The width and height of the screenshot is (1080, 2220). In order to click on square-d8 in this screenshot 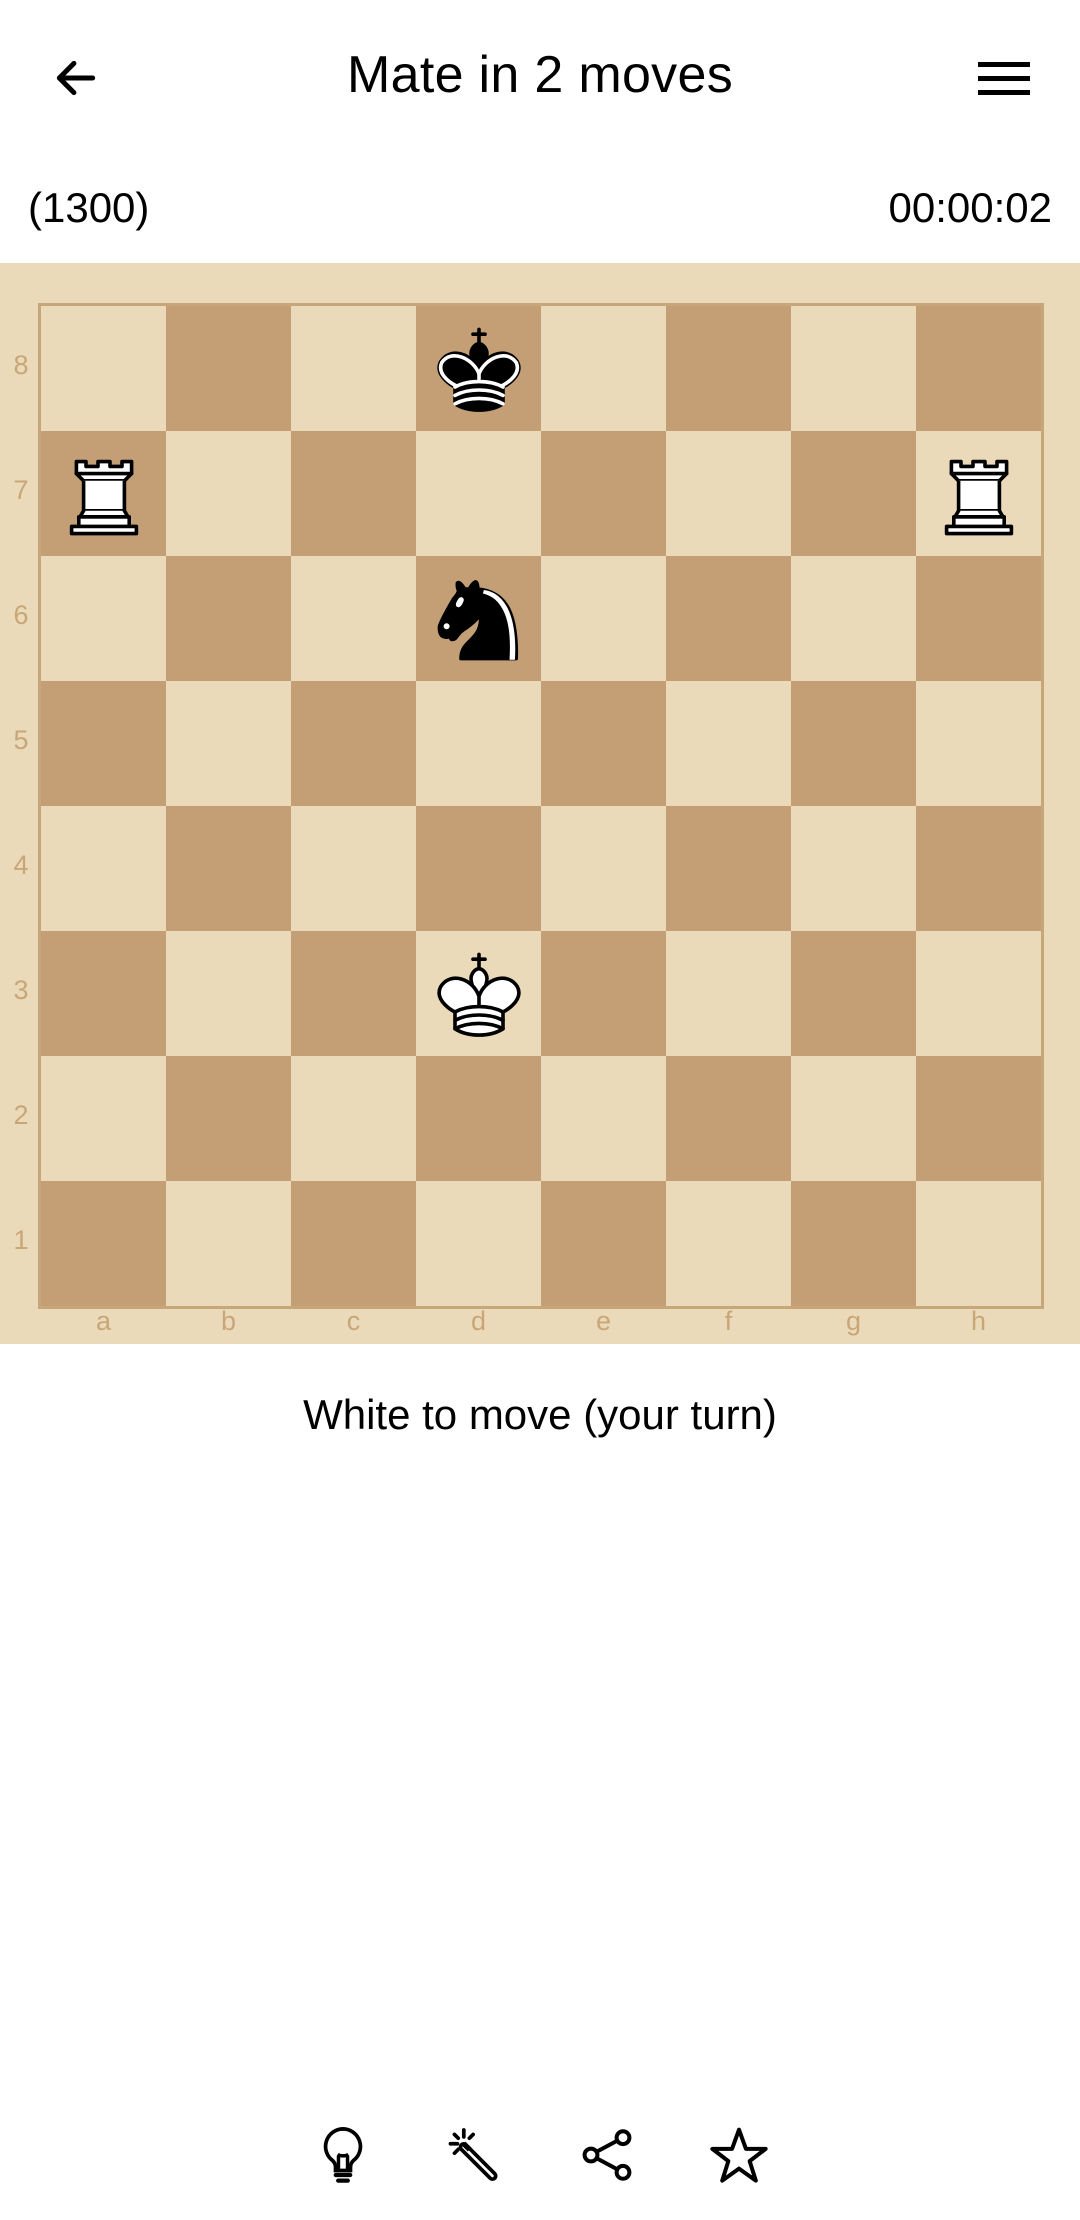, I will do `click(478, 368)`.